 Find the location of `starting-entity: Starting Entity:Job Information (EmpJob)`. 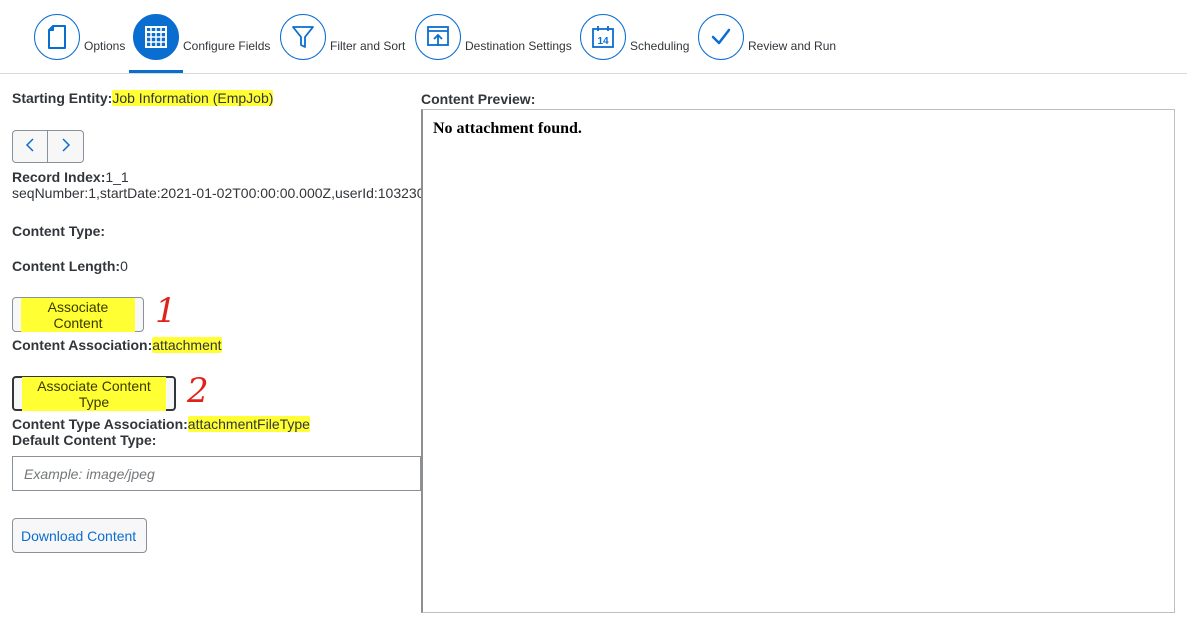

starting-entity: Starting Entity:Job Information (EmpJob) is located at coordinates (143, 98).